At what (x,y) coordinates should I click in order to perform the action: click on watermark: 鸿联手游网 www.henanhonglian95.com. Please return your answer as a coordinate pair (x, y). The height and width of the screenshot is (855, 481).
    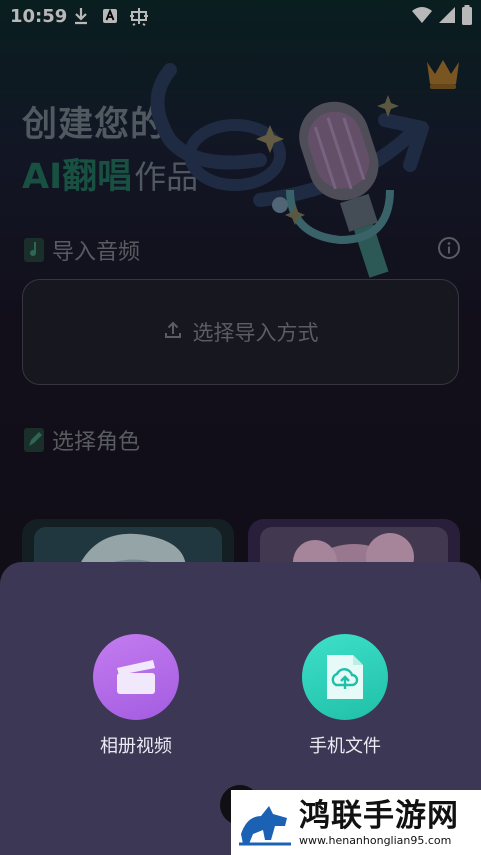
    Looking at the image, I should click on (356, 822).